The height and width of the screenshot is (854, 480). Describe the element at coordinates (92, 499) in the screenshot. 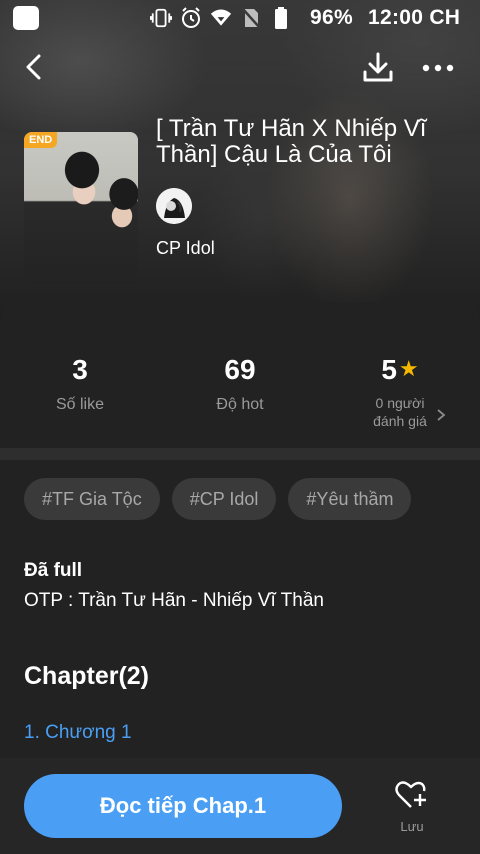

I see `tag-chip: #TF Gia Tộc` at that location.